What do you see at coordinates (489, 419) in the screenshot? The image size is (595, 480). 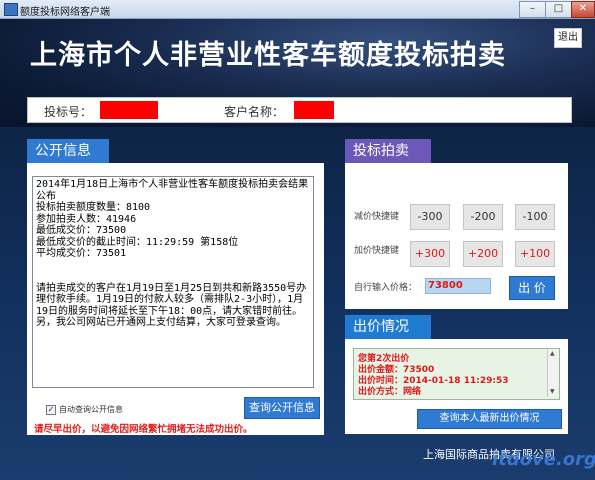 I see `query-latest-bid-button: 查询本人最新出价情况` at bounding box center [489, 419].